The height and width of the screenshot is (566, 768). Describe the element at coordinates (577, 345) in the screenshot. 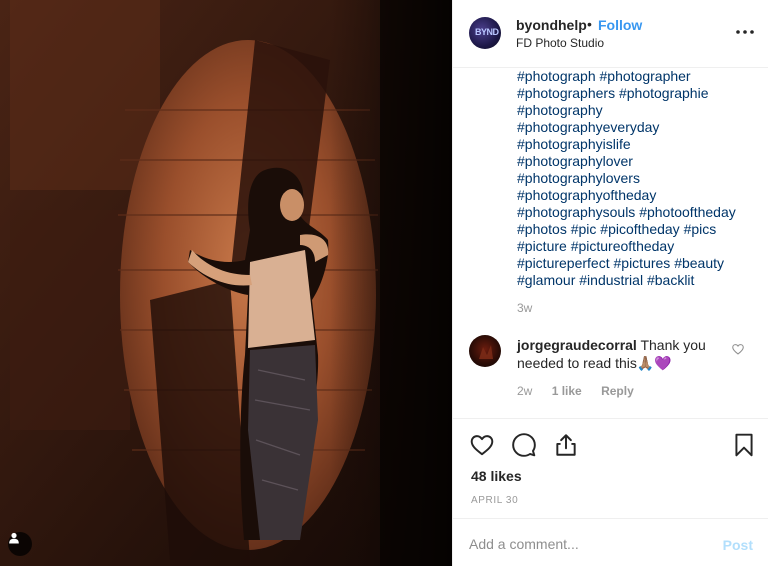

I see `comment-username: jorgegraudecorral` at that location.